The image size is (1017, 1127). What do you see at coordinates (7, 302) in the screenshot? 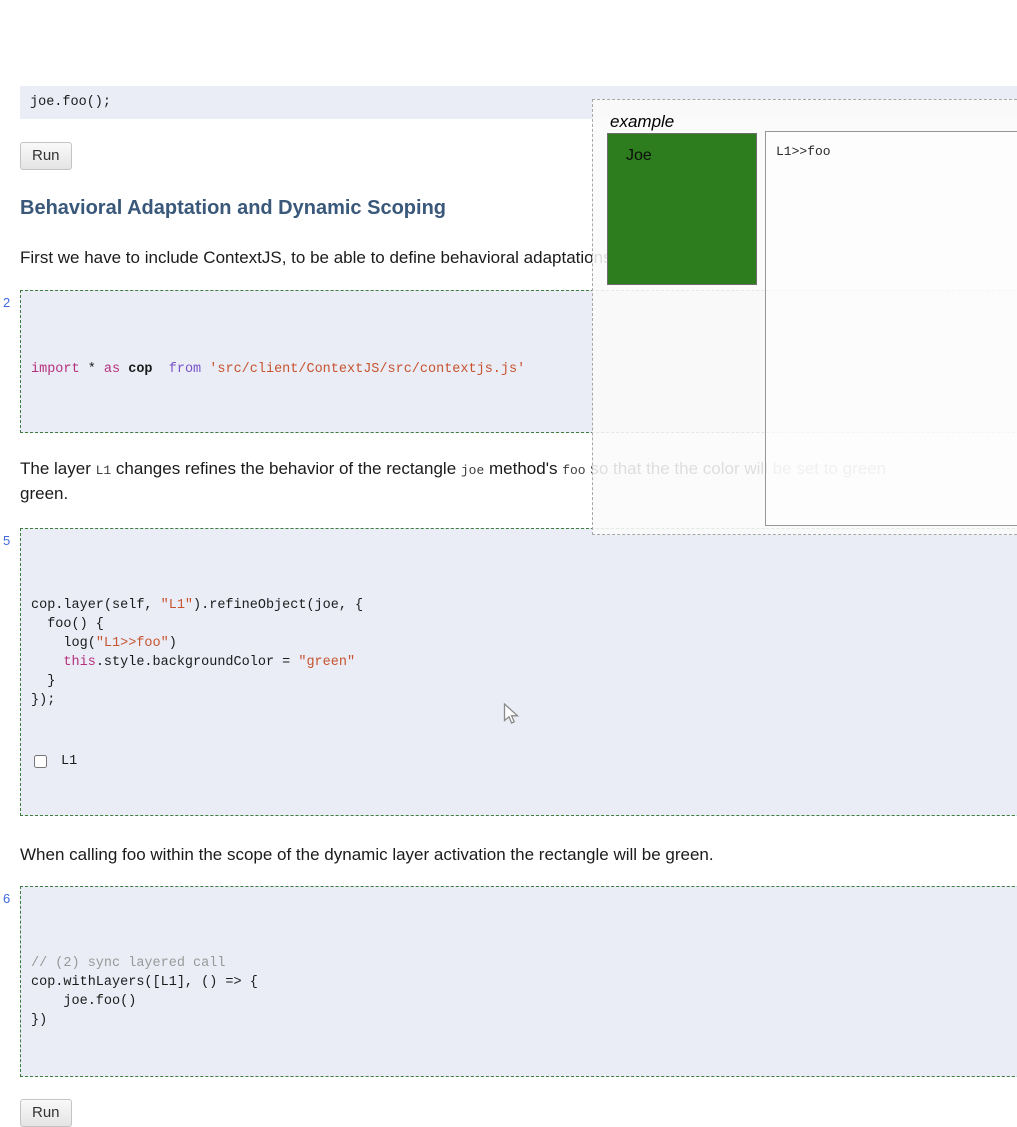
I see `line-number: 2` at bounding box center [7, 302].